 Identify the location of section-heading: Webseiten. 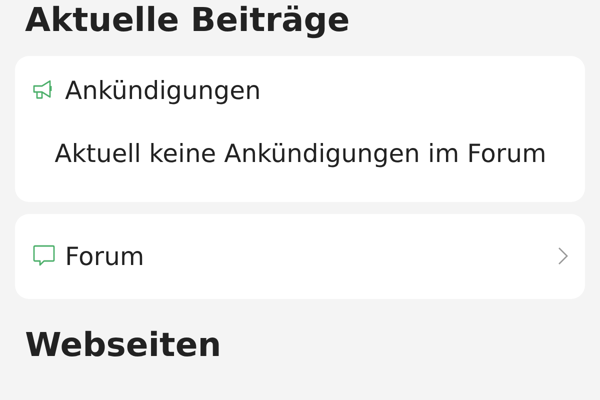
(123, 344).